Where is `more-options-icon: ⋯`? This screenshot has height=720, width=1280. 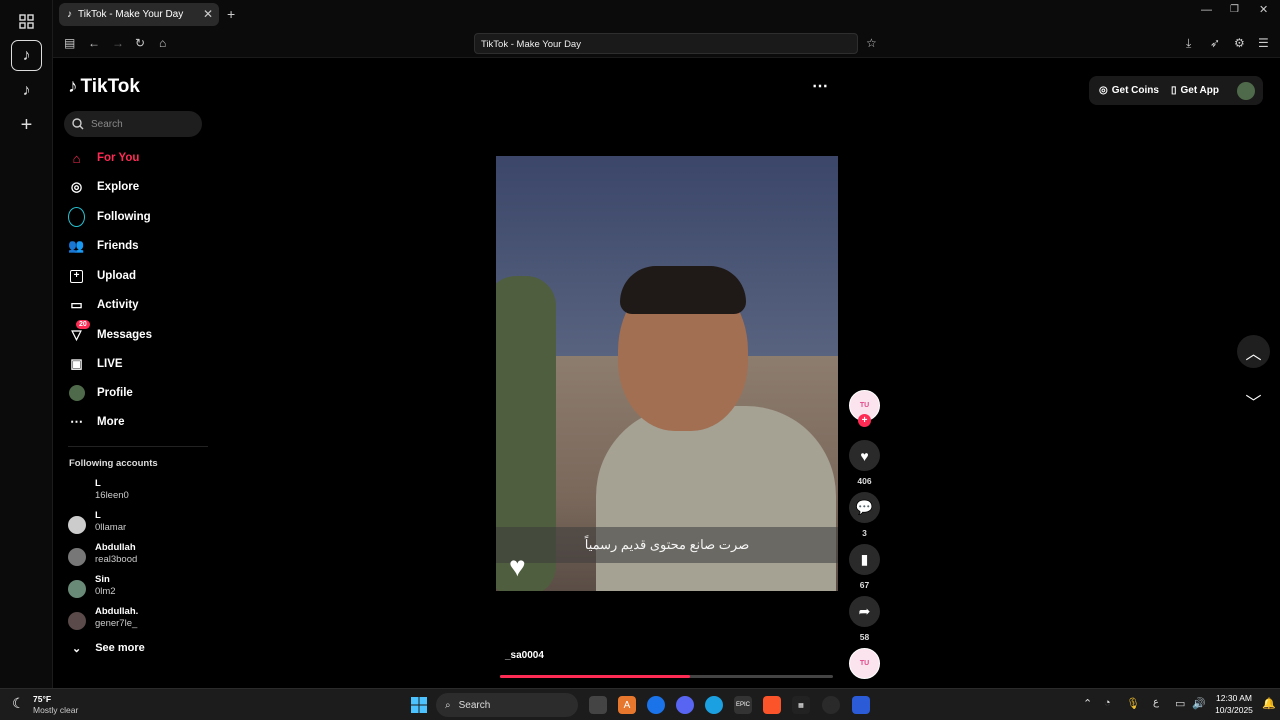 more-options-icon: ⋯ is located at coordinates (820, 86).